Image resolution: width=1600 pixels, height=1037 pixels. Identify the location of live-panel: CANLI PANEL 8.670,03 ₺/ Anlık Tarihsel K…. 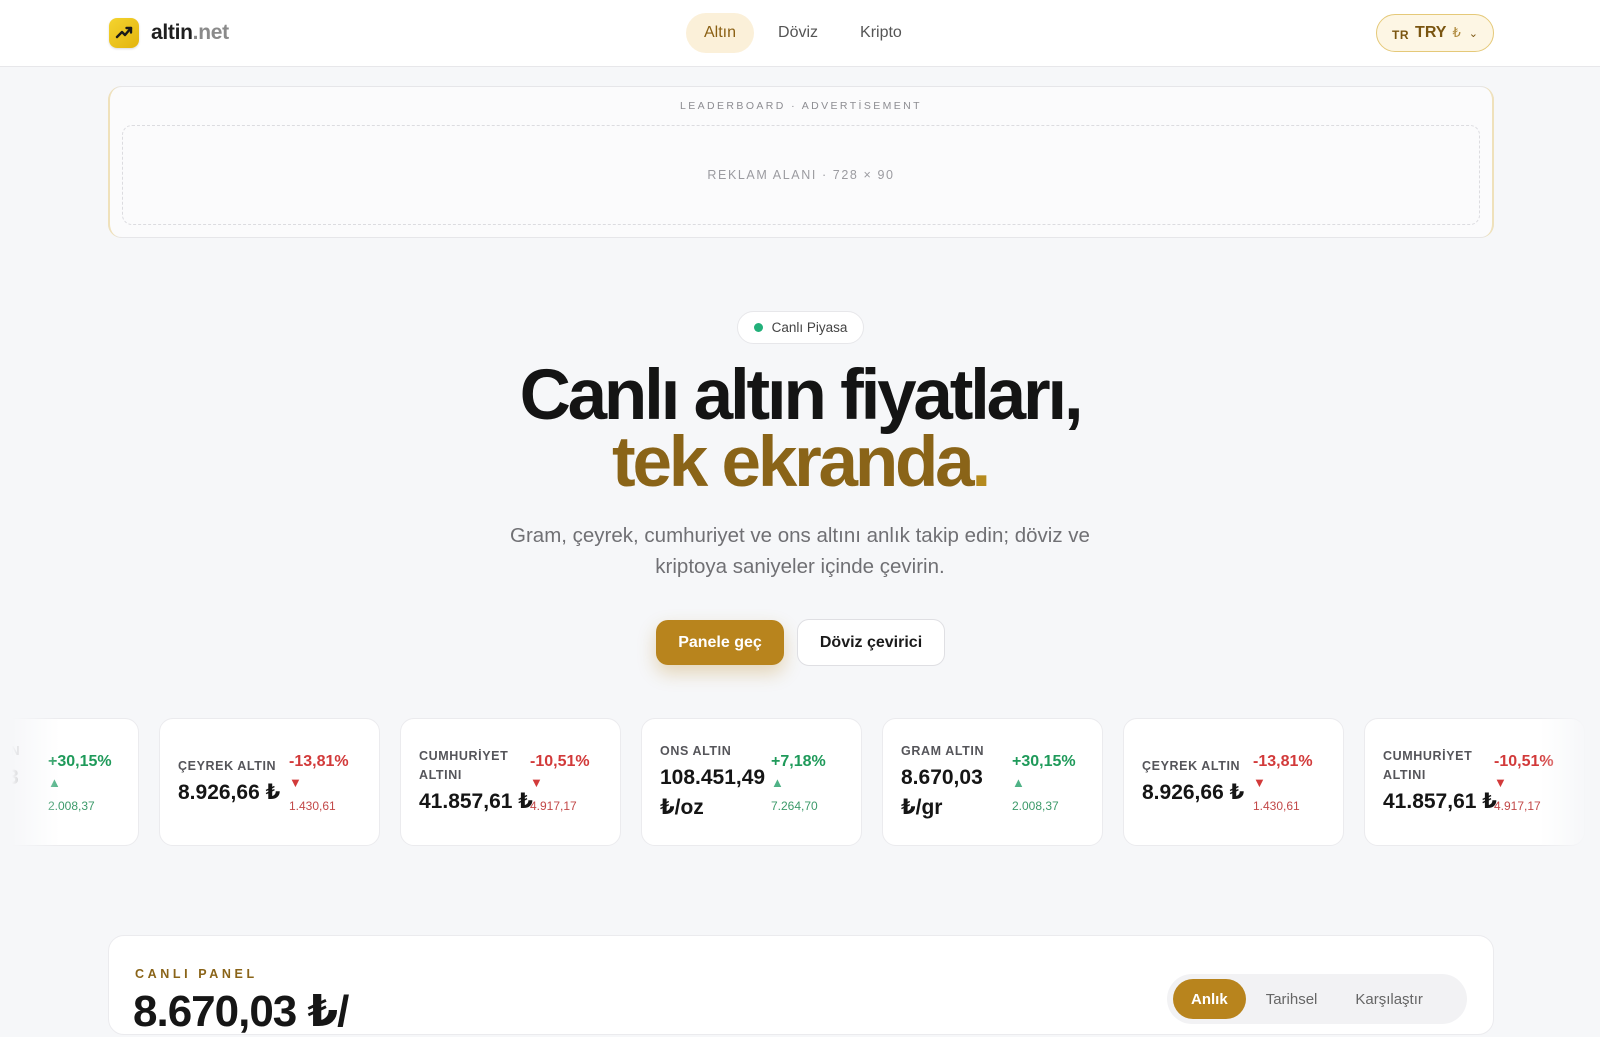
(801, 985).